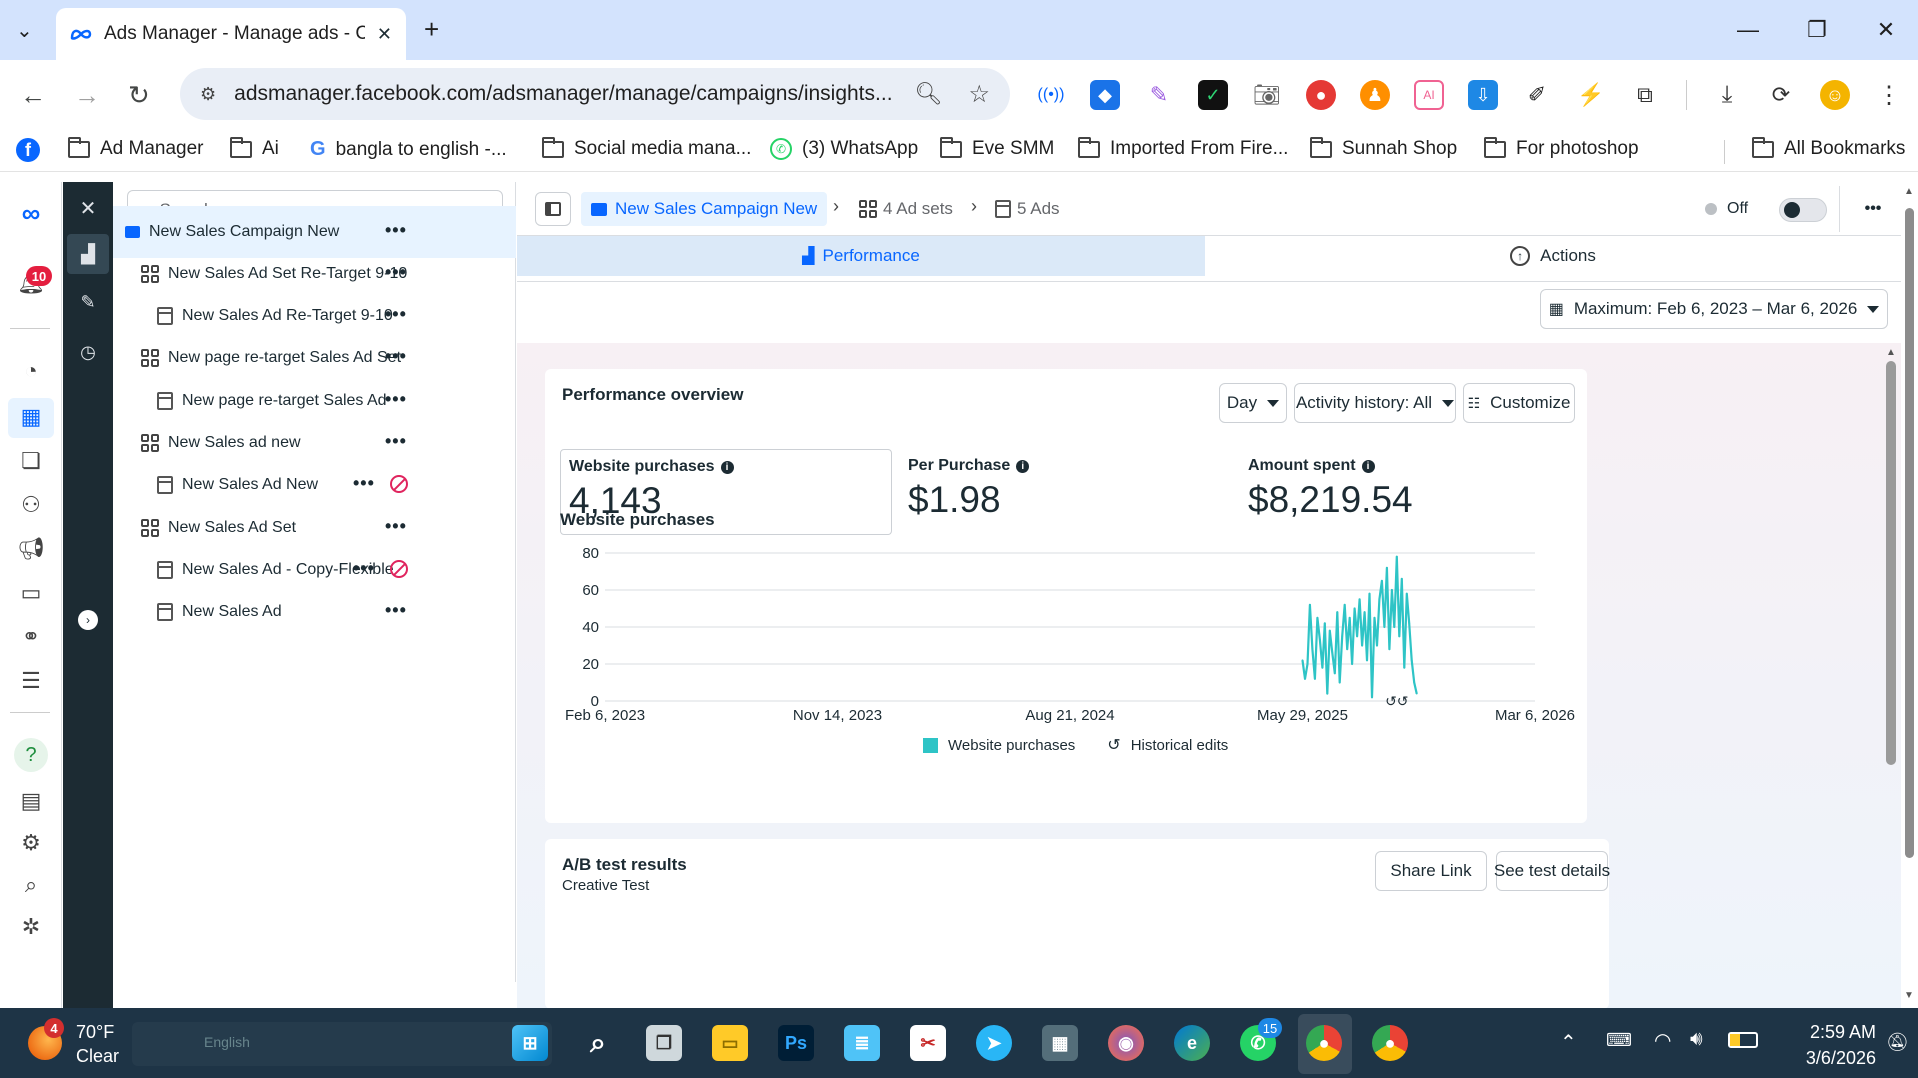 This screenshot has width=1918, height=1078. Describe the element at coordinates (88, 302) in the screenshot. I see `edit-pencil-icon: ✎` at that location.